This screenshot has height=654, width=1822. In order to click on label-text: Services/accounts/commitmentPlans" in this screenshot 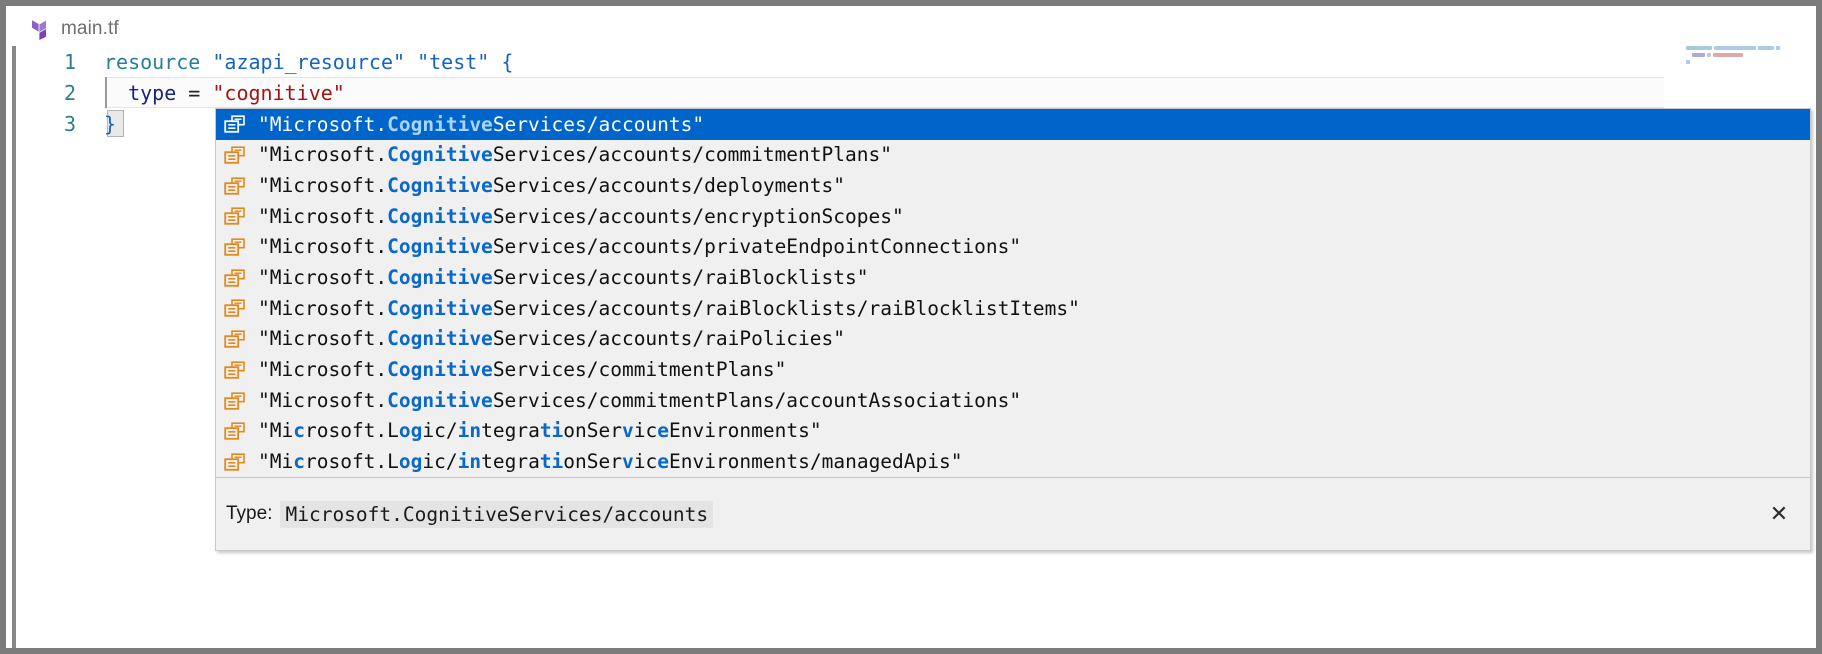, I will do `click(692, 155)`.